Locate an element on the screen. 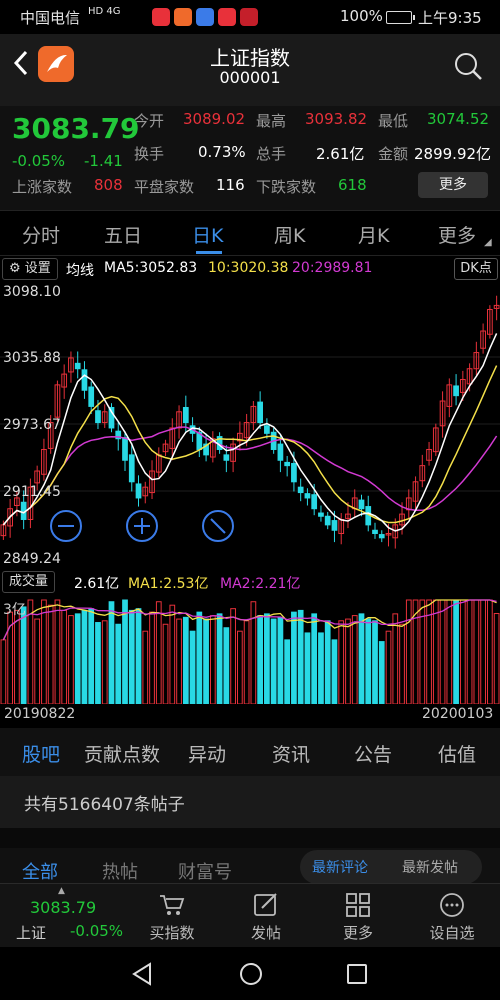  search-icon is located at coordinates (468, 66).